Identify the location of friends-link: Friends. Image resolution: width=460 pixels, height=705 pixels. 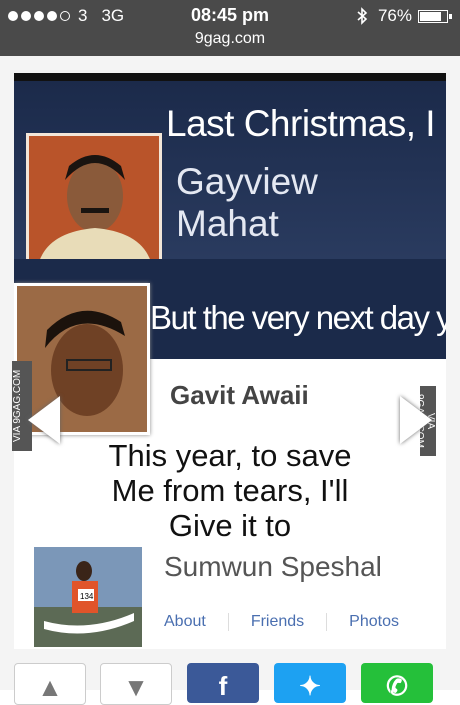
(289, 622).